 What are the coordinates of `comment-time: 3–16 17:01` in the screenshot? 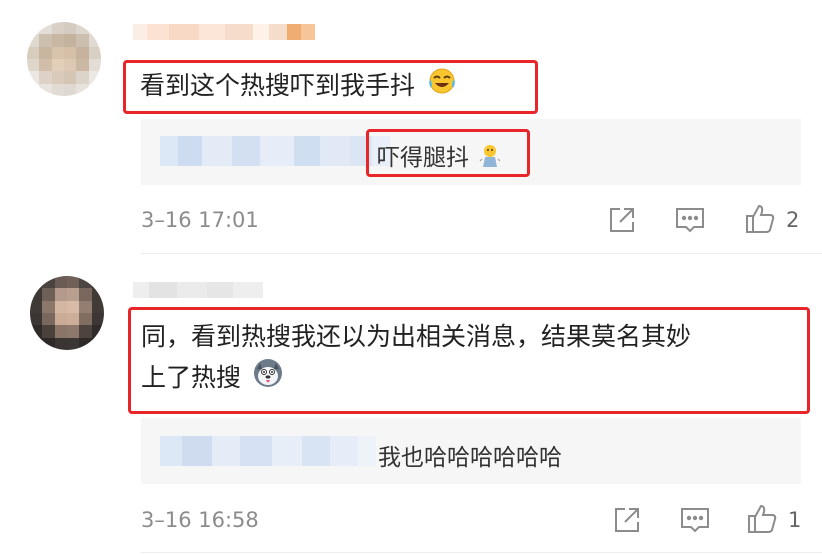 It's located at (200, 220).